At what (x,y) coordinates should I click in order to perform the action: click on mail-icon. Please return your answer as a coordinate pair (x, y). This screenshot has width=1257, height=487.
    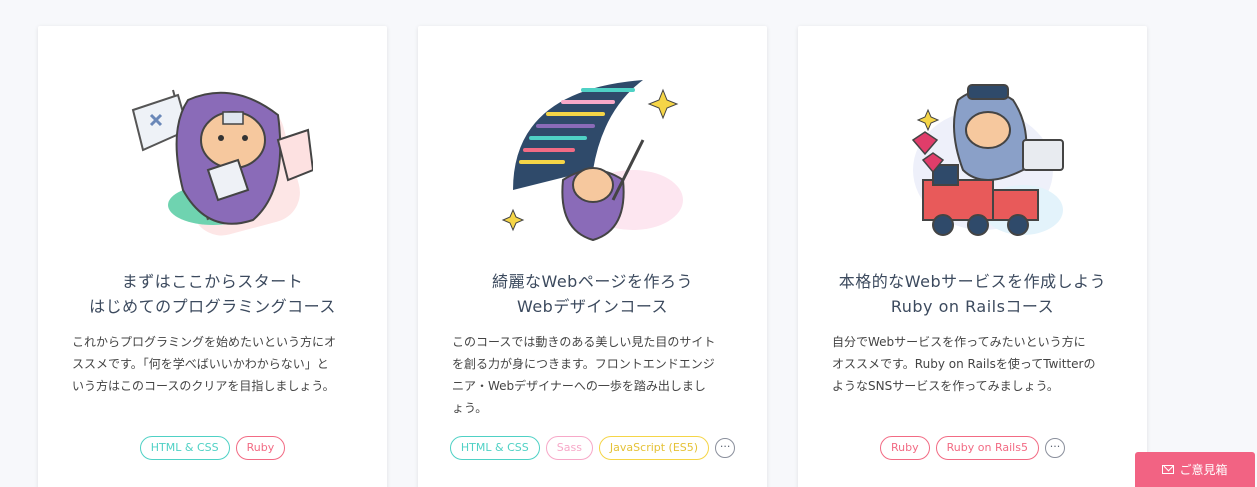
    Looking at the image, I should click on (1168, 469).